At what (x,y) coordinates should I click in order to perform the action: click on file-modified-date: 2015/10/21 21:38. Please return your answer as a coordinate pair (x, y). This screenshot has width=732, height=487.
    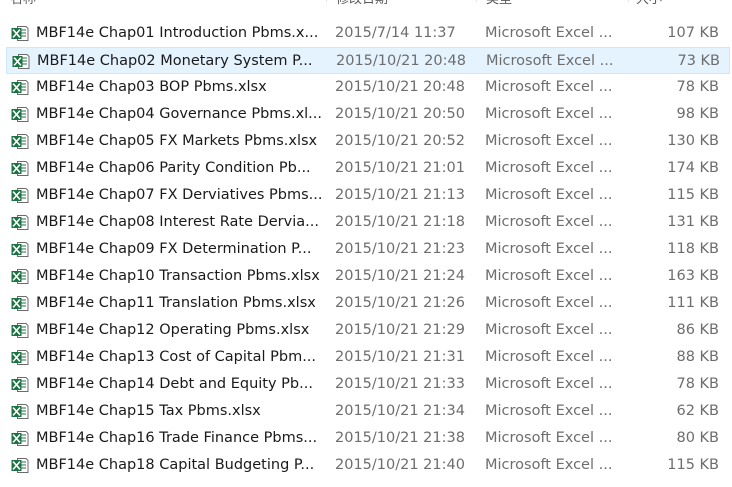
    Looking at the image, I should click on (400, 438).